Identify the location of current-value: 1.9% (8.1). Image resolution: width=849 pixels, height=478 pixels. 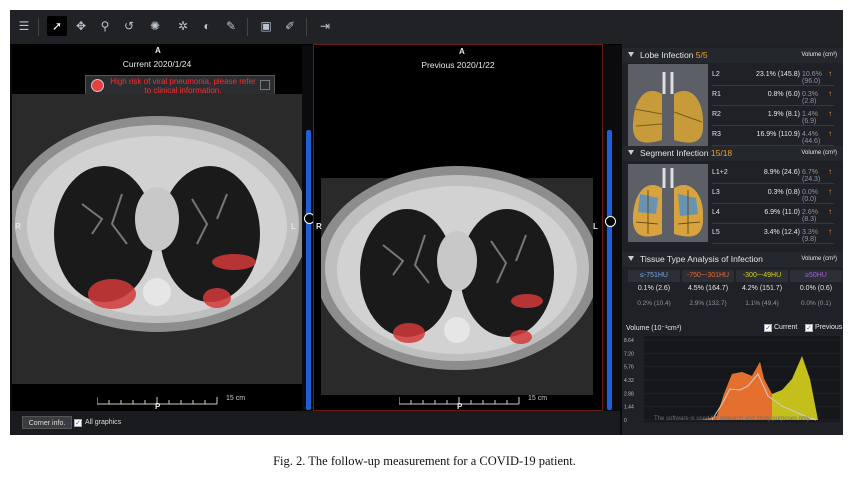
(783, 114).